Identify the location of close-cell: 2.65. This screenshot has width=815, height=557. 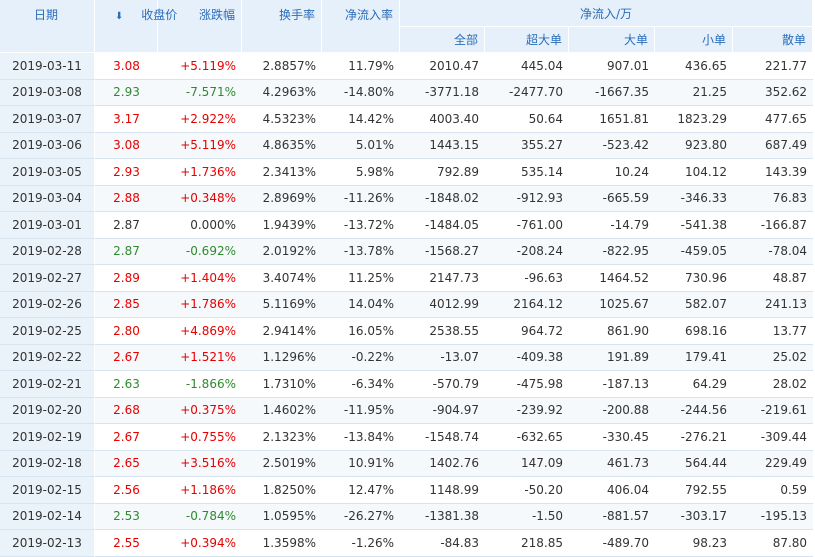
(126, 463).